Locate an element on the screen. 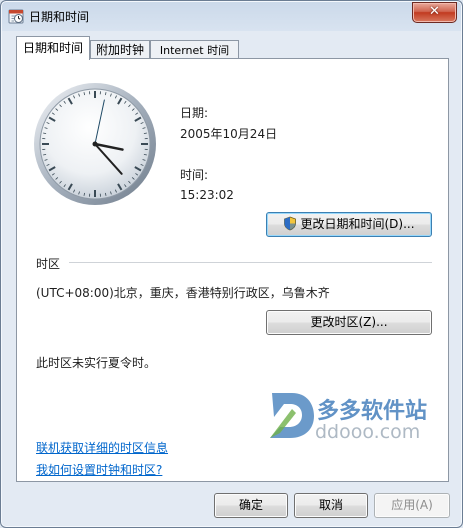 This screenshot has height=528, width=463. ok-label: 确定 is located at coordinates (250, 505).